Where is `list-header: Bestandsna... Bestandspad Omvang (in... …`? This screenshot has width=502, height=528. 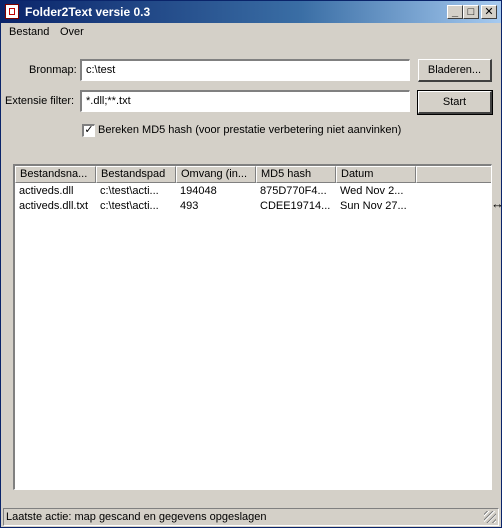 list-header: Bestandsna... Bestandspad Omvang (in... … is located at coordinates (253, 174).